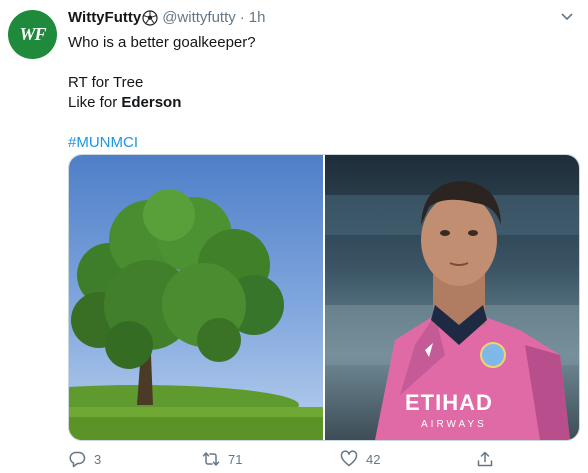  What do you see at coordinates (162, 42) in the screenshot?
I see `tweet-line: Who is a better goalkeeper?` at bounding box center [162, 42].